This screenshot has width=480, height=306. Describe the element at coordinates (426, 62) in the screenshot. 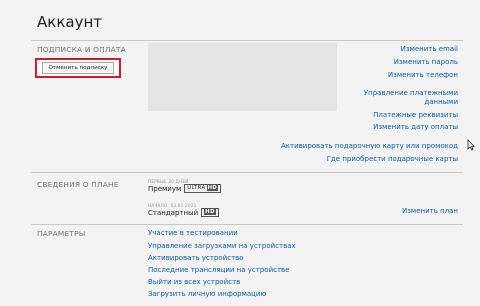

I see `change-password-link: Изменить пароль` at that location.